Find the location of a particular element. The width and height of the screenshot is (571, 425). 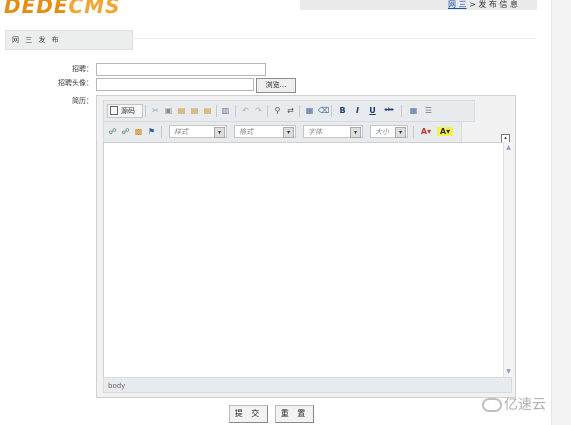

cut-icon: ✂ is located at coordinates (155, 110).